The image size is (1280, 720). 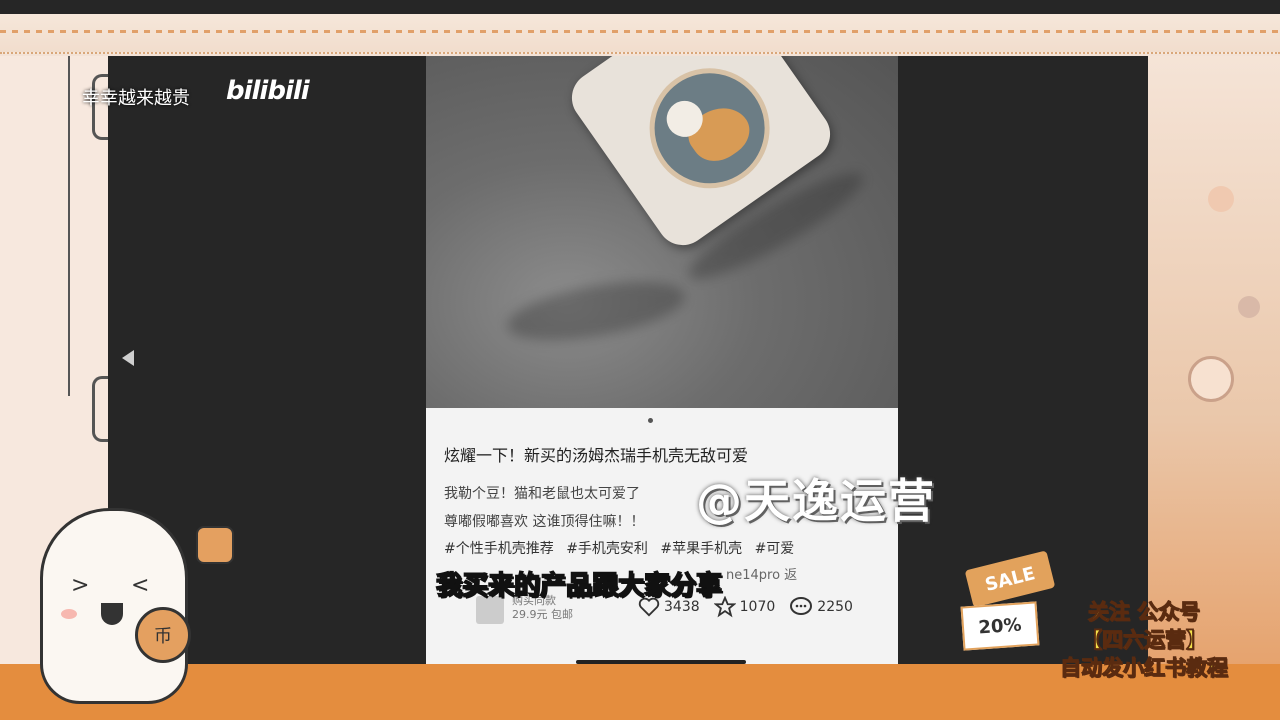 What do you see at coordinates (775, 549) in the screenshot?
I see `hashtag: #可爱` at bounding box center [775, 549].